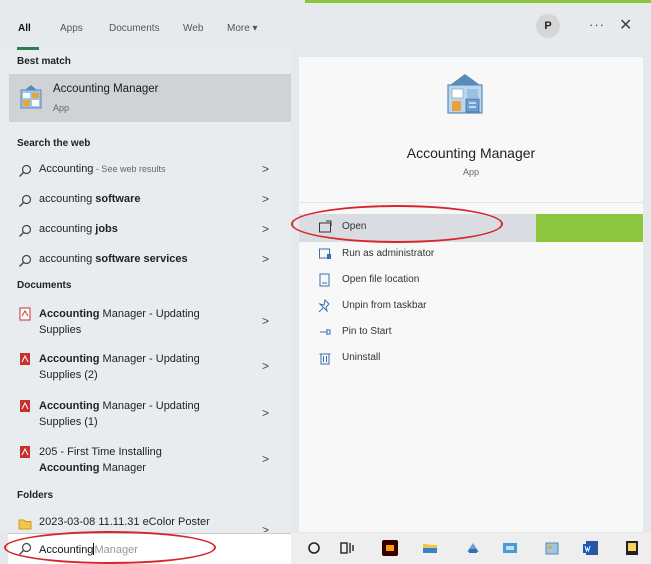 The width and height of the screenshot is (651, 564). I want to click on pin-icon, so click(325, 332).